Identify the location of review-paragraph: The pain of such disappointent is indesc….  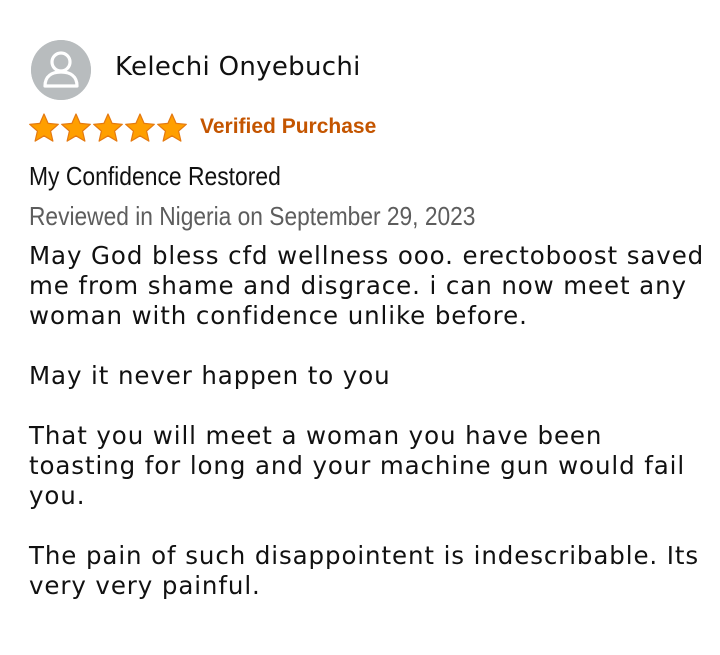
(364, 570).